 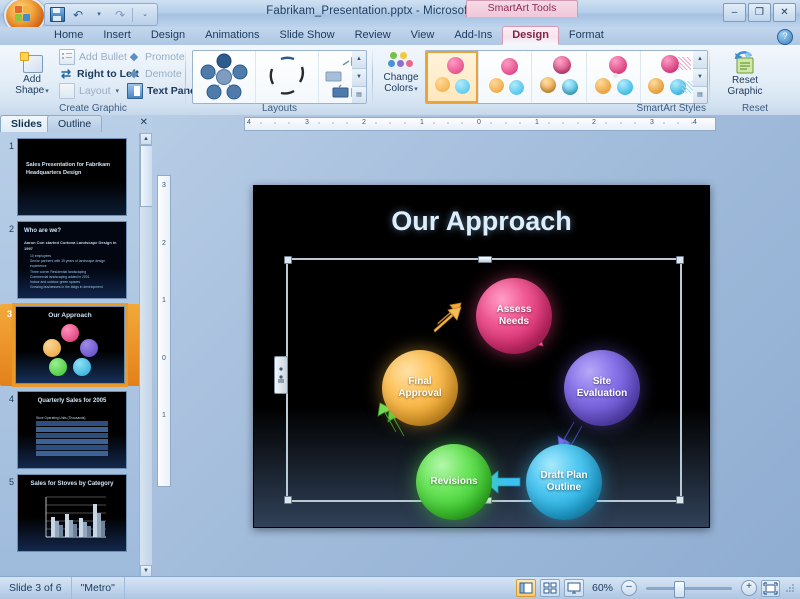 I want to click on smartart-node-revisions: Revisions, so click(x=454, y=482).